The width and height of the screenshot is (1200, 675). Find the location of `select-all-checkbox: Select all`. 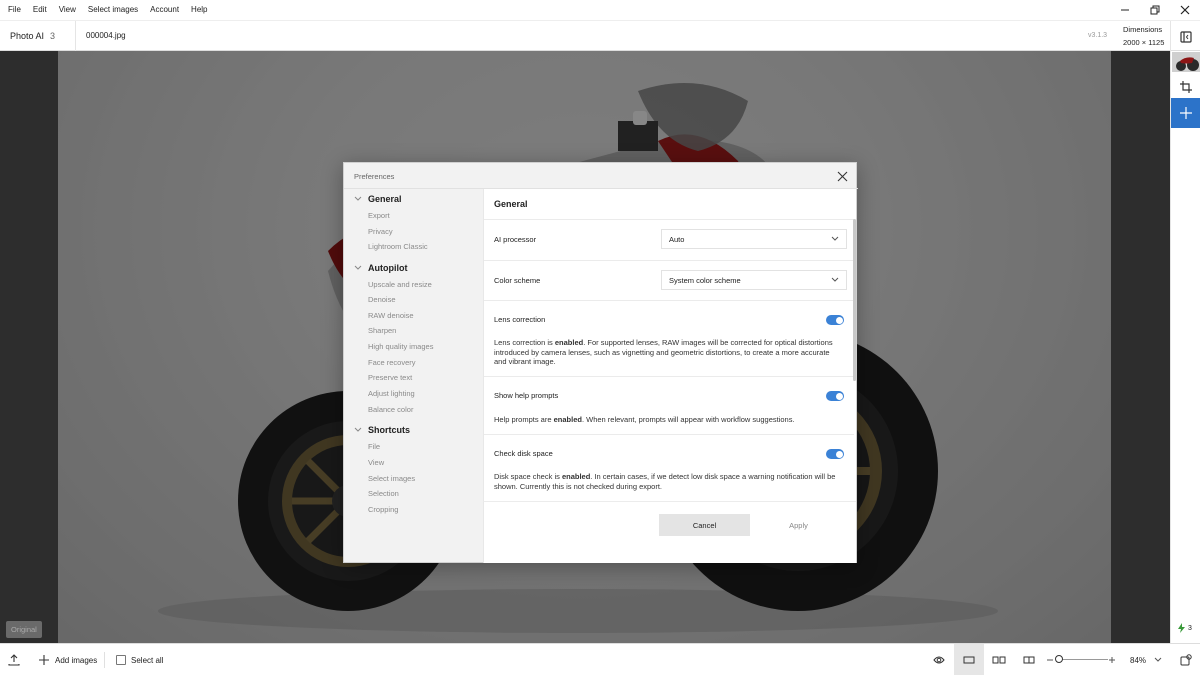

select-all-checkbox: Select all is located at coordinates (139, 659).